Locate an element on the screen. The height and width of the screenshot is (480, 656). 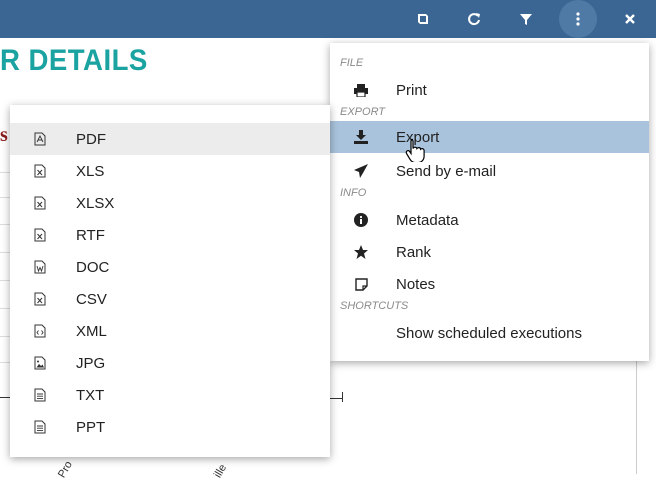
book-icon is located at coordinates (423, 19).